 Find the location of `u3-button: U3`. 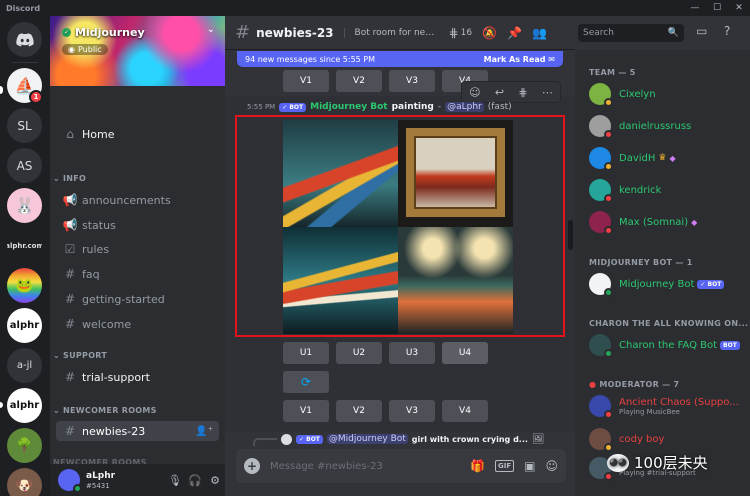

u3-button: U3 is located at coordinates (412, 353).